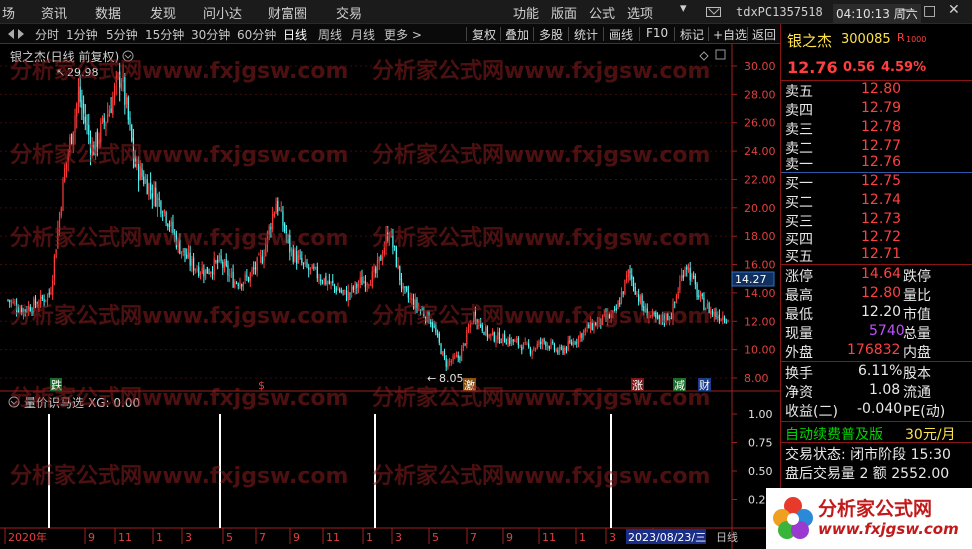 Image resolution: width=972 pixels, height=549 pixels. What do you see at coordinates (881, 127) in the screenshot?
I see `ask-price: 12.78` at bounding box center [881, 127].